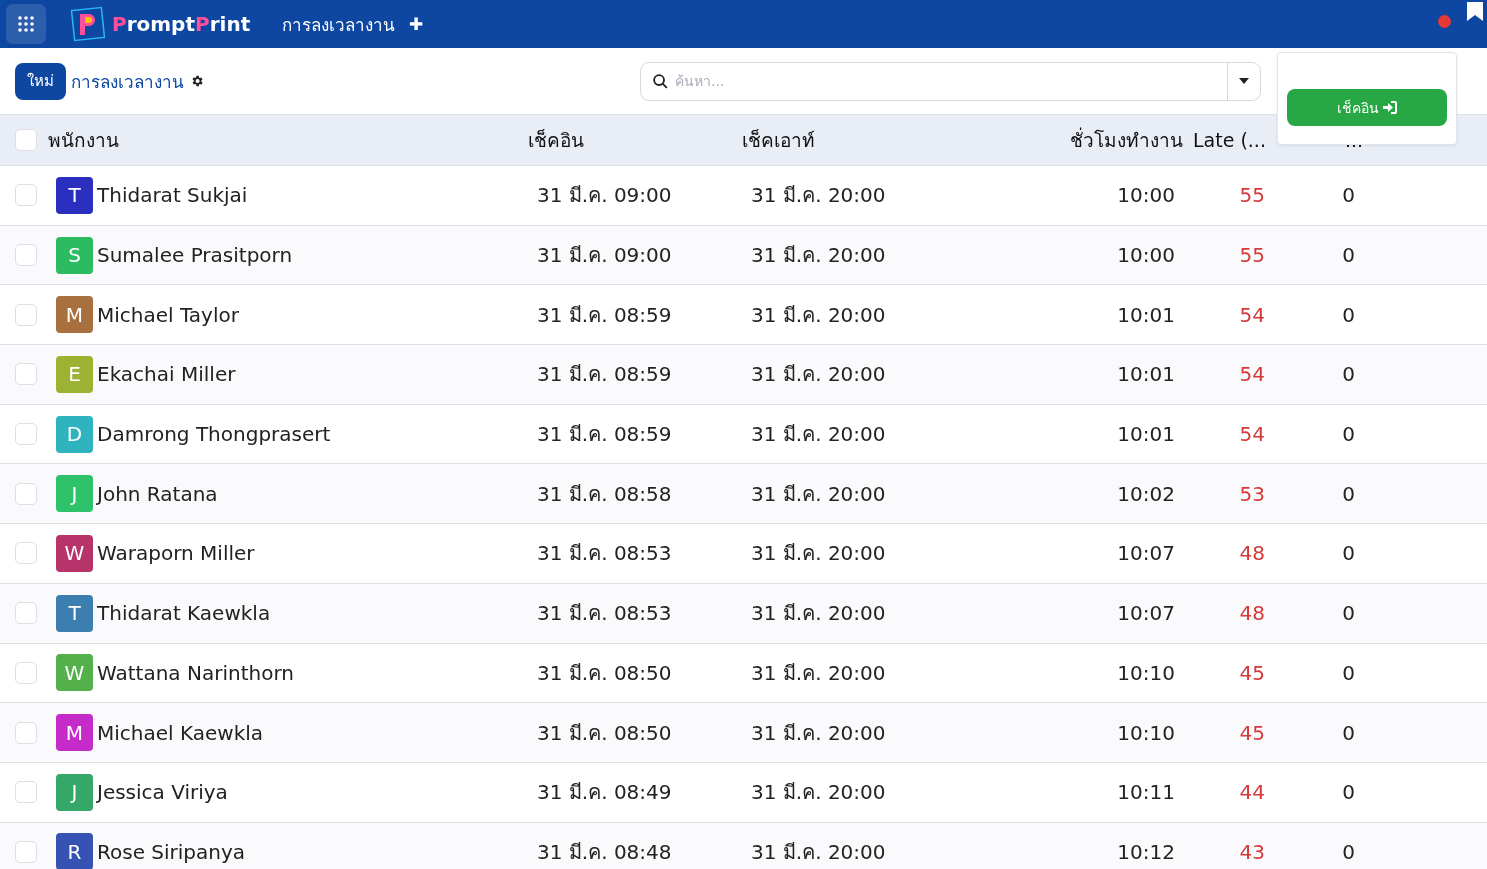  Describe the element at coordinates (1252, 493) in the screenshot. I see `table-cell-text: 53` at that location.